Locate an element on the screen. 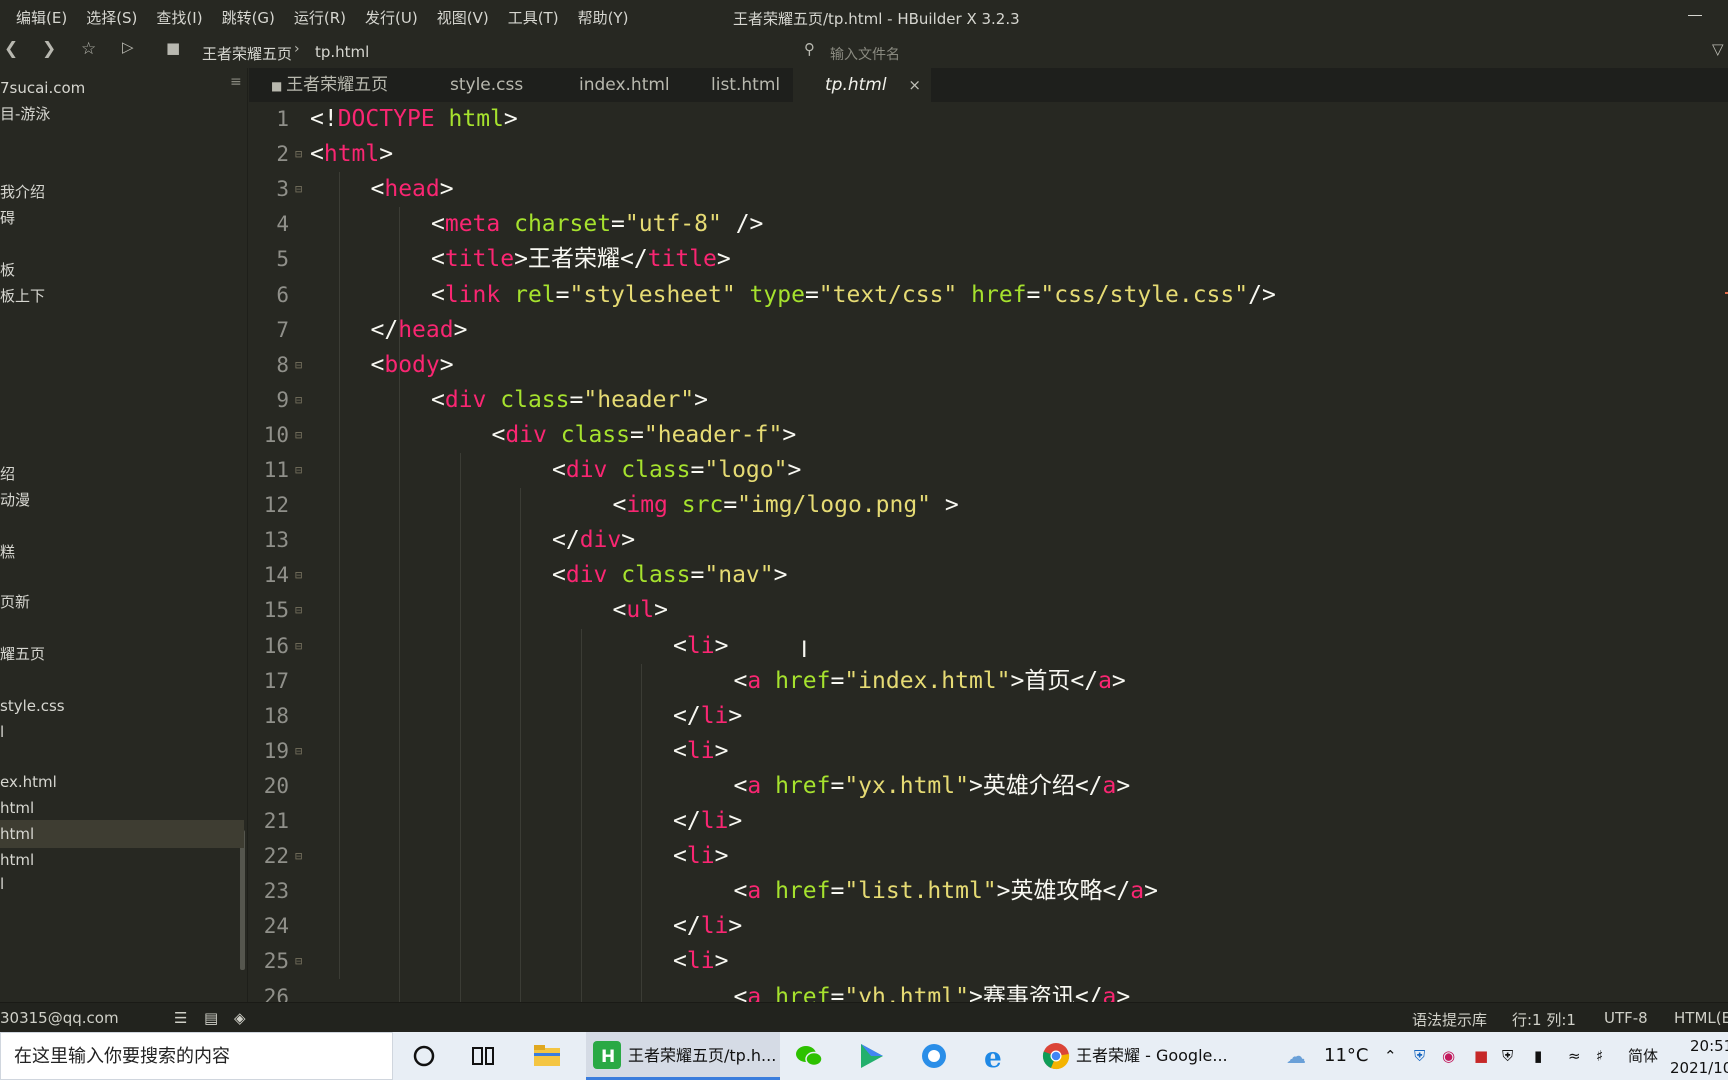 The width and height of the screenshot is (1728, 1080). code-line: 4 <meta charset="utf-8" /> is located at coordinates (988, 224).